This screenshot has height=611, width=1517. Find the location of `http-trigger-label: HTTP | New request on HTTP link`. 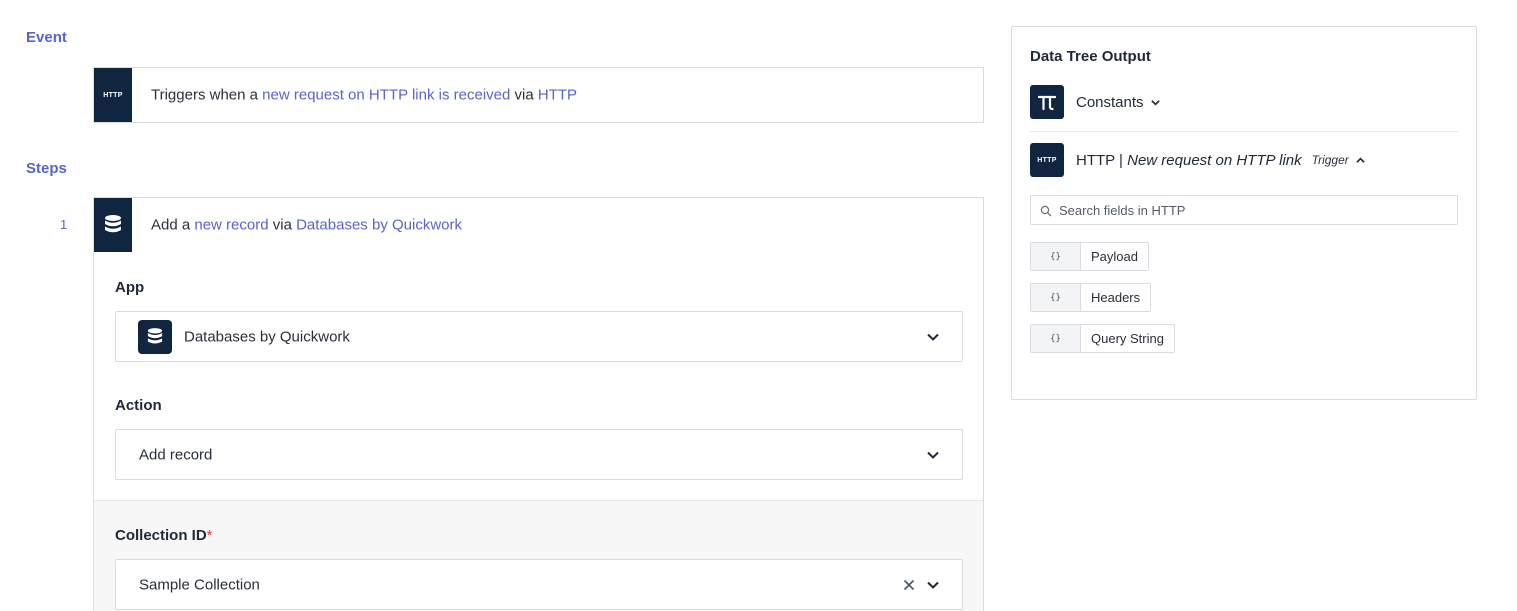

http-trigger-label: HTTP | New request on HTTP link is located at coordinates (1189, 160).